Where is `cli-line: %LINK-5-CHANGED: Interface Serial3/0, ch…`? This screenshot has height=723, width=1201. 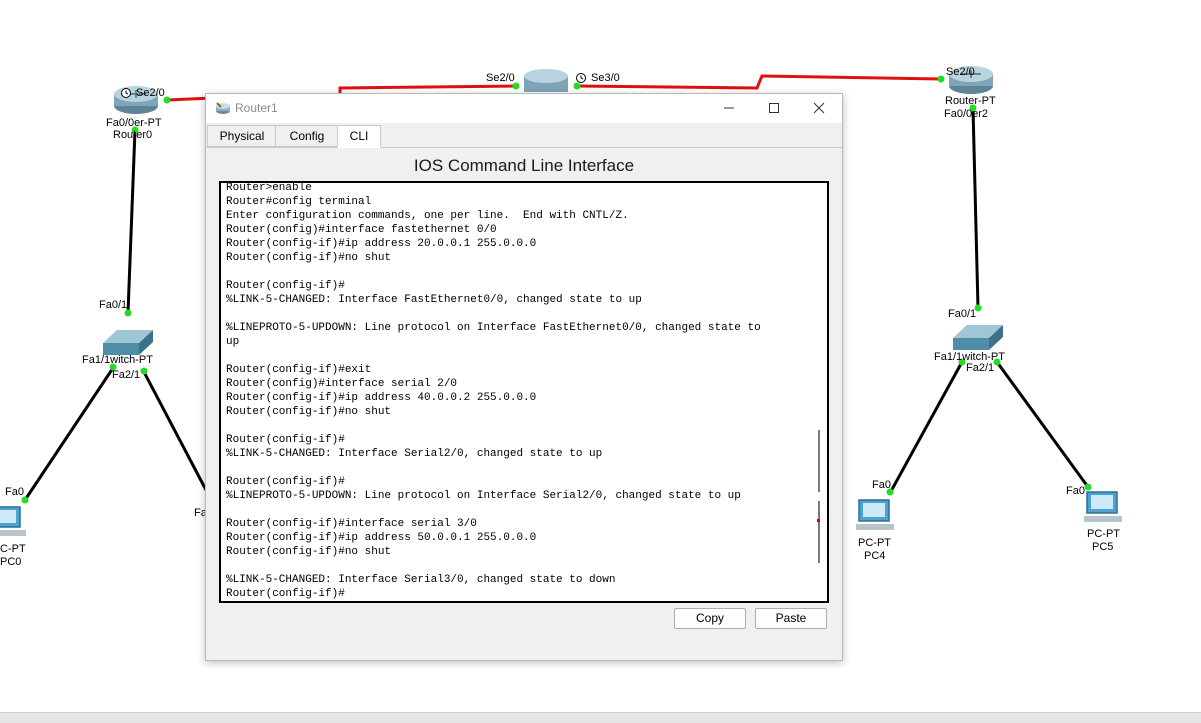 cli-line: %LINK-5-CHANGED: Interface Serial3/0, ch… is located at coordinates (421, 580).